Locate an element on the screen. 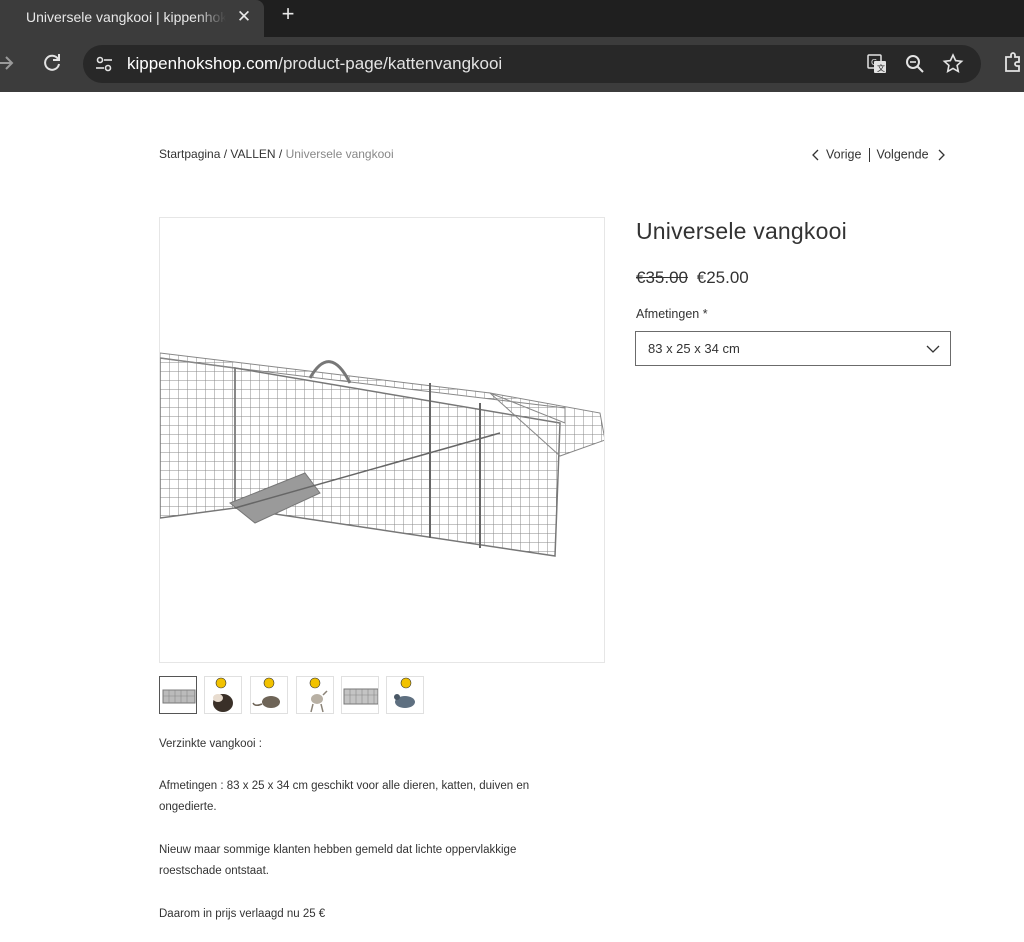 The width and height of the screenshot is (1024, 942). next-link: Volgende is located at coordinates (902, 155).